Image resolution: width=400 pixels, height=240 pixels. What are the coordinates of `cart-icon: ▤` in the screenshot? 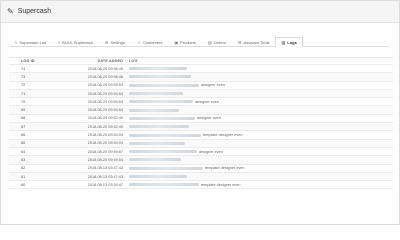 It's located at (209, 42).